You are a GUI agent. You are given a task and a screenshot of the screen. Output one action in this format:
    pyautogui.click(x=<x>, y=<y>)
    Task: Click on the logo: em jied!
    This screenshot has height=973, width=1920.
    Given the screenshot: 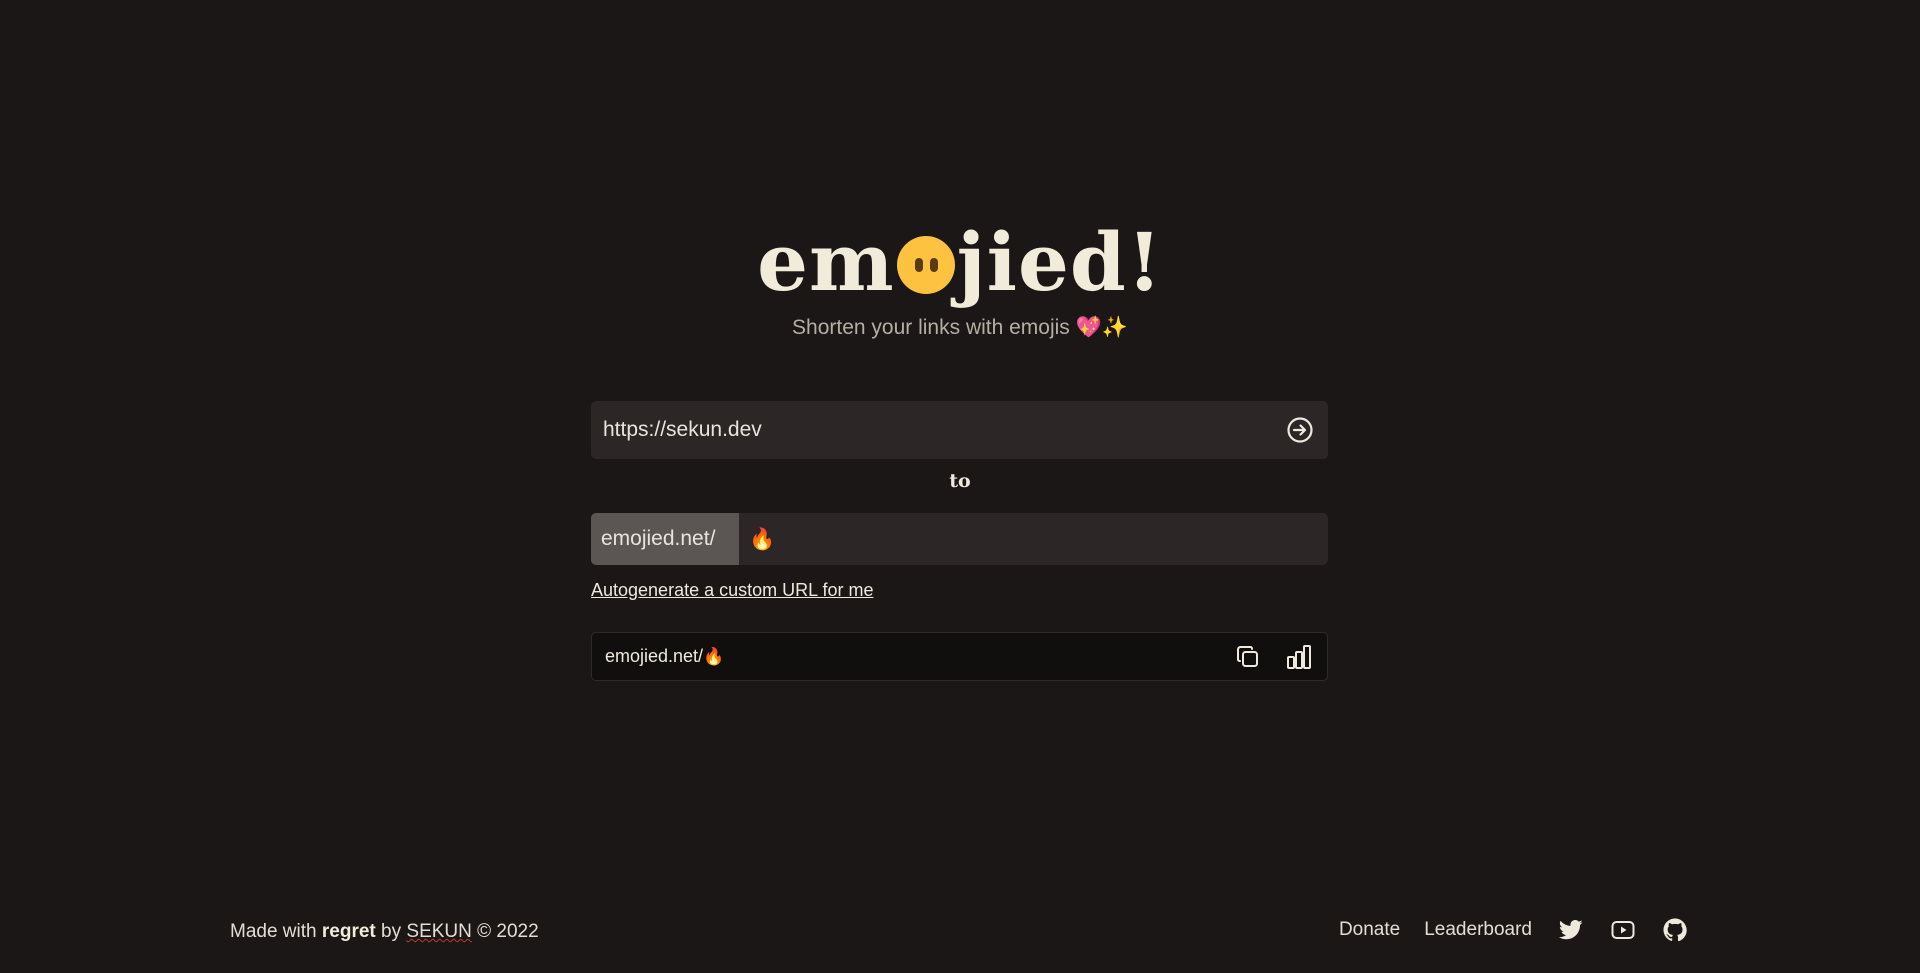 What is the action you would take?
    pyautogui.click(x=960, y=262)
    